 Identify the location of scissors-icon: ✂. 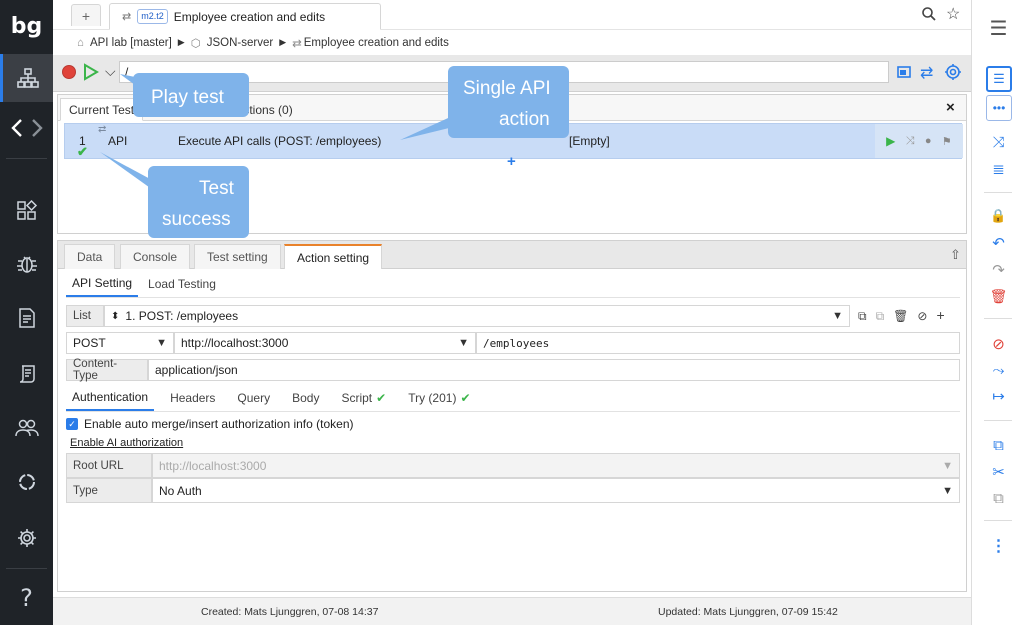
(998, 472).